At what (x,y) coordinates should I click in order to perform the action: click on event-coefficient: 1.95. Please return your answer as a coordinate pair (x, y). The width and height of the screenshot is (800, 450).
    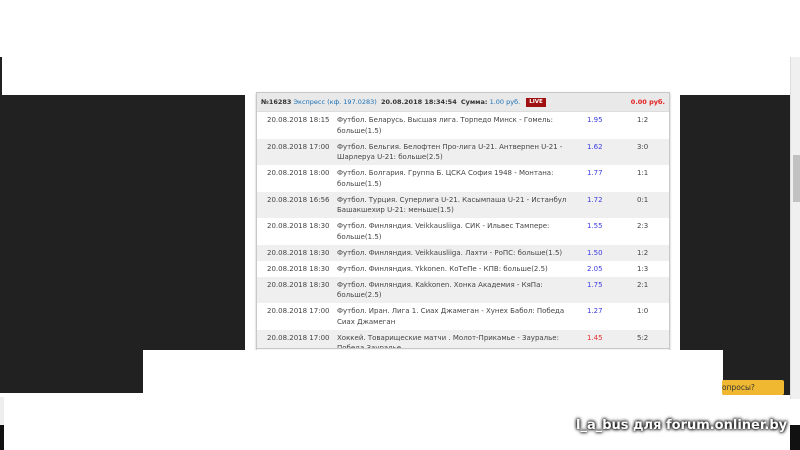
    Looking at the image, I should click on (595, 120).